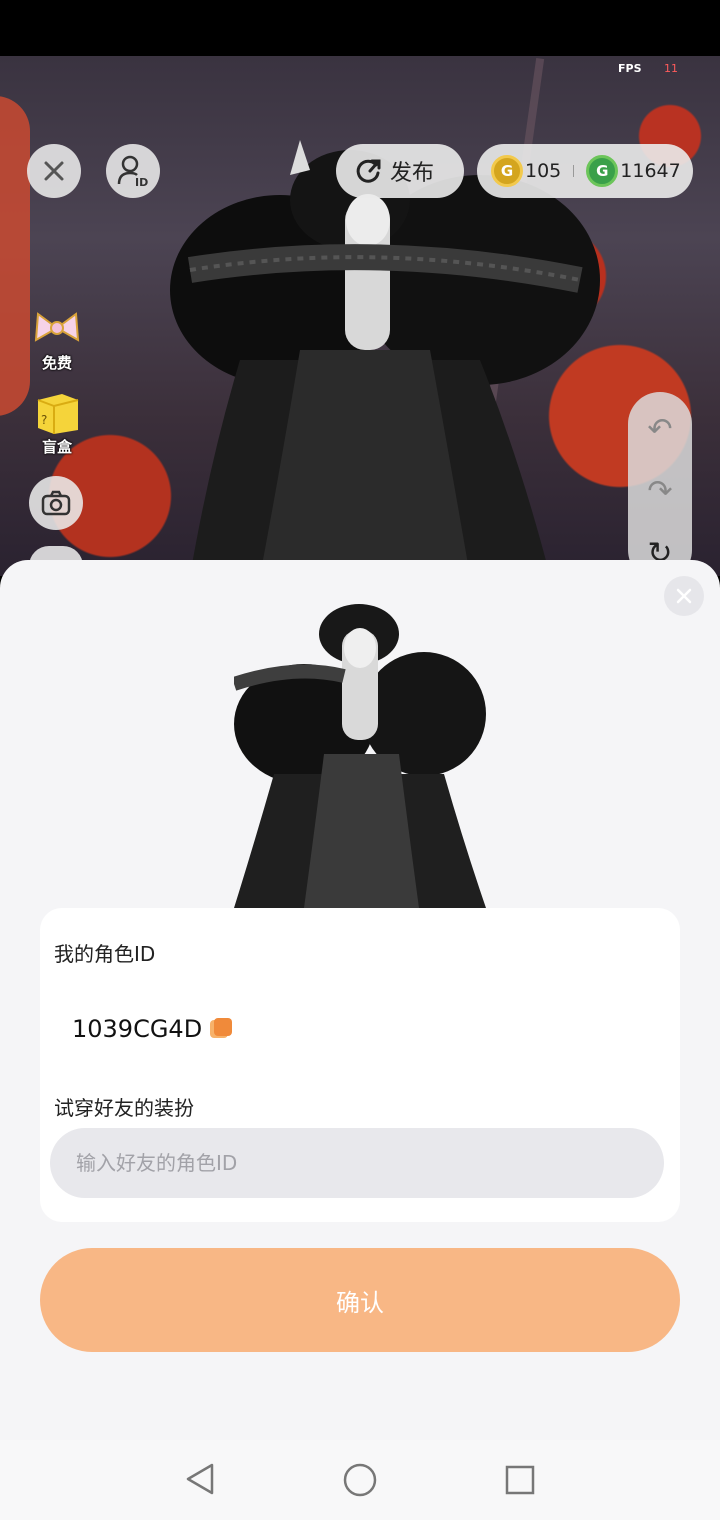  I want to click on confirm-button: 确认, so click(360, 1300).